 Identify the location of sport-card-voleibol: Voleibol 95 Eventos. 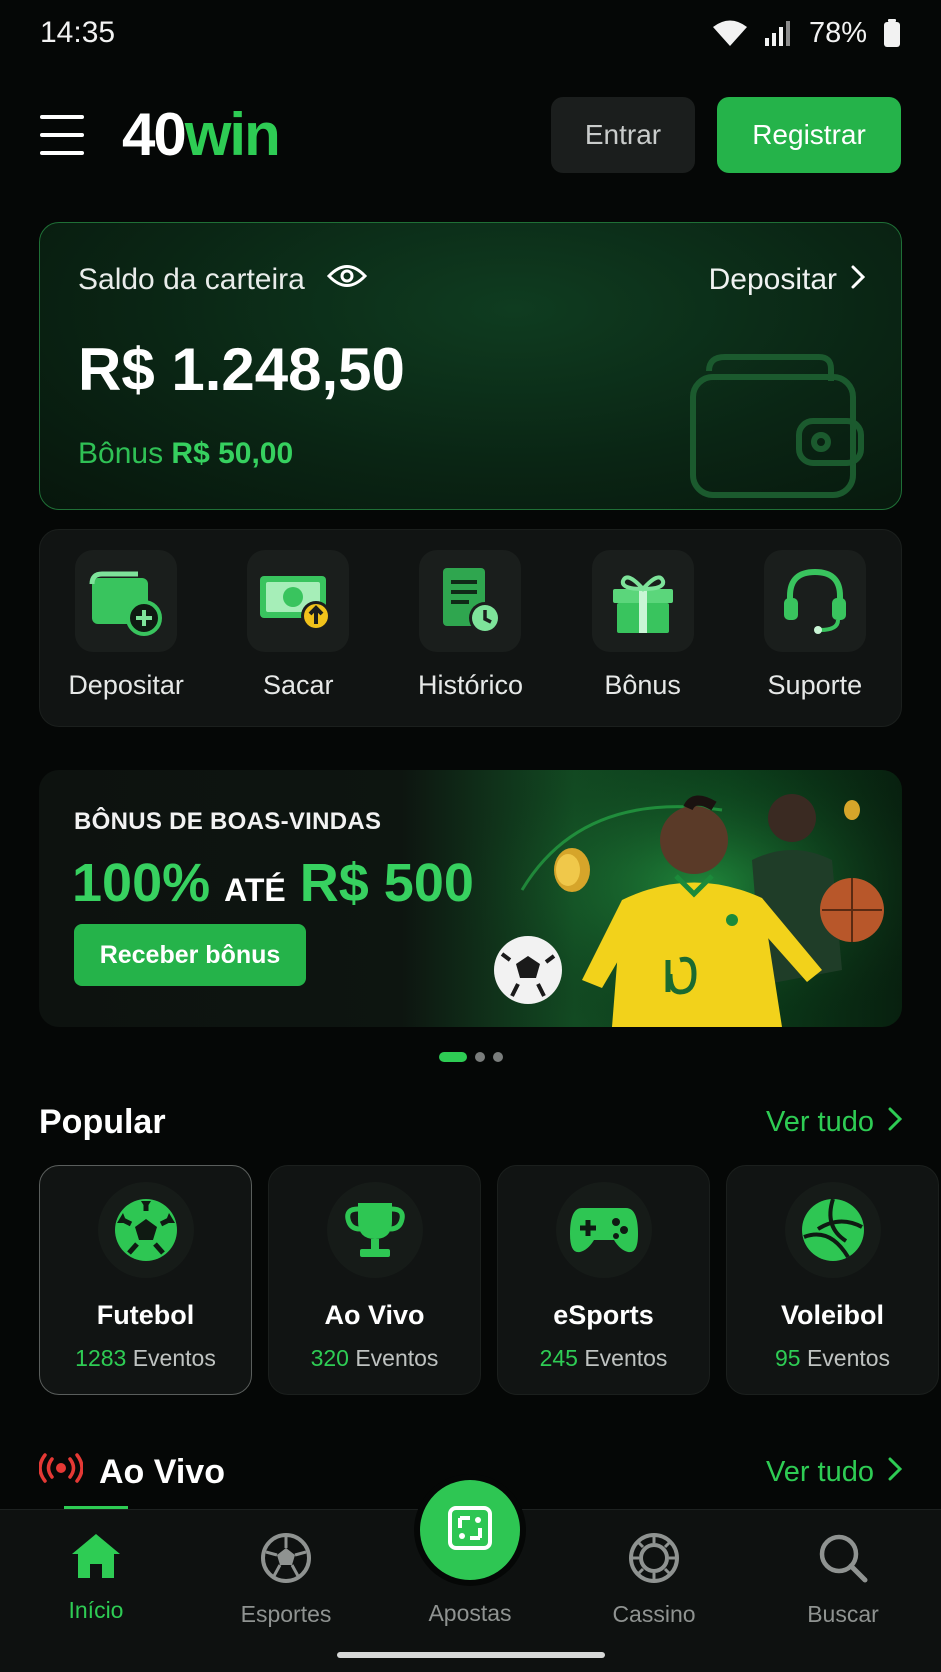
(832, 1280).